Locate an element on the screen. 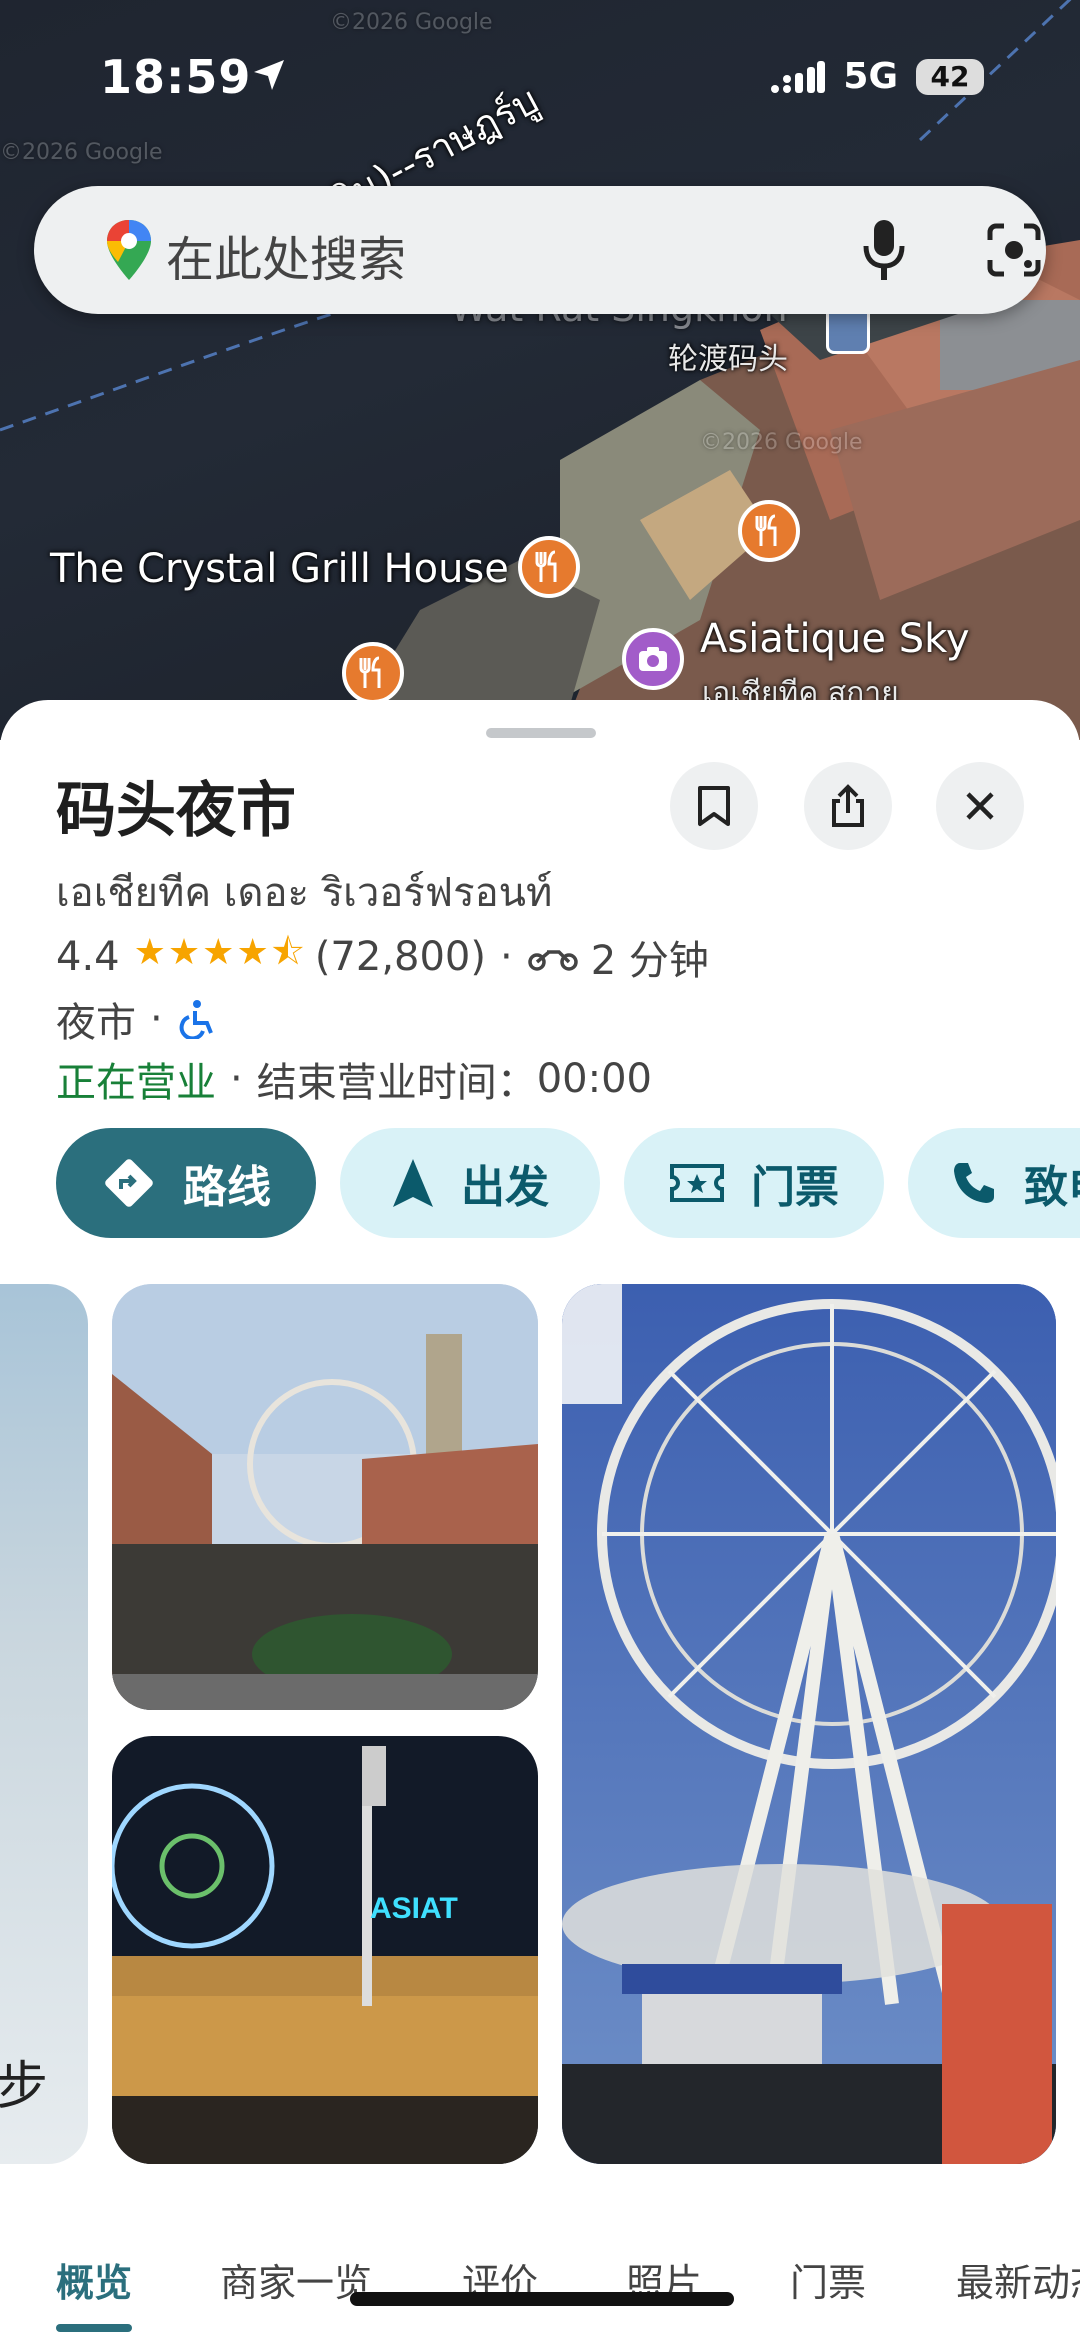 This screenshot has width=1080, height=2341. share-icon is located at coordinates (848, 805).